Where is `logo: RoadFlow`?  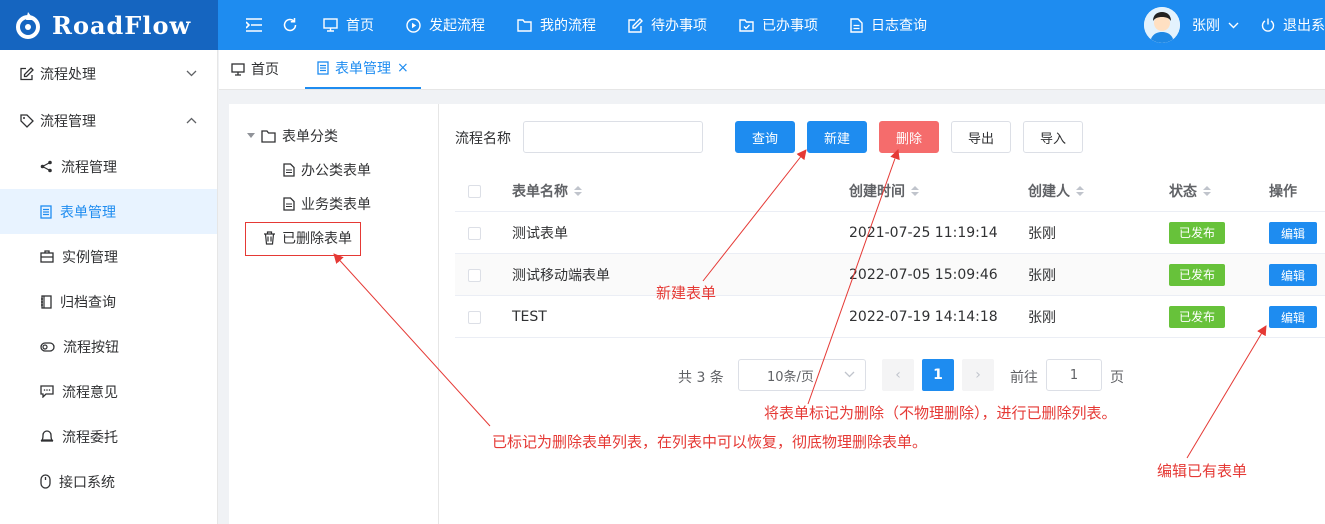 logo: RoadFlow is located at coordinates (109, 25).